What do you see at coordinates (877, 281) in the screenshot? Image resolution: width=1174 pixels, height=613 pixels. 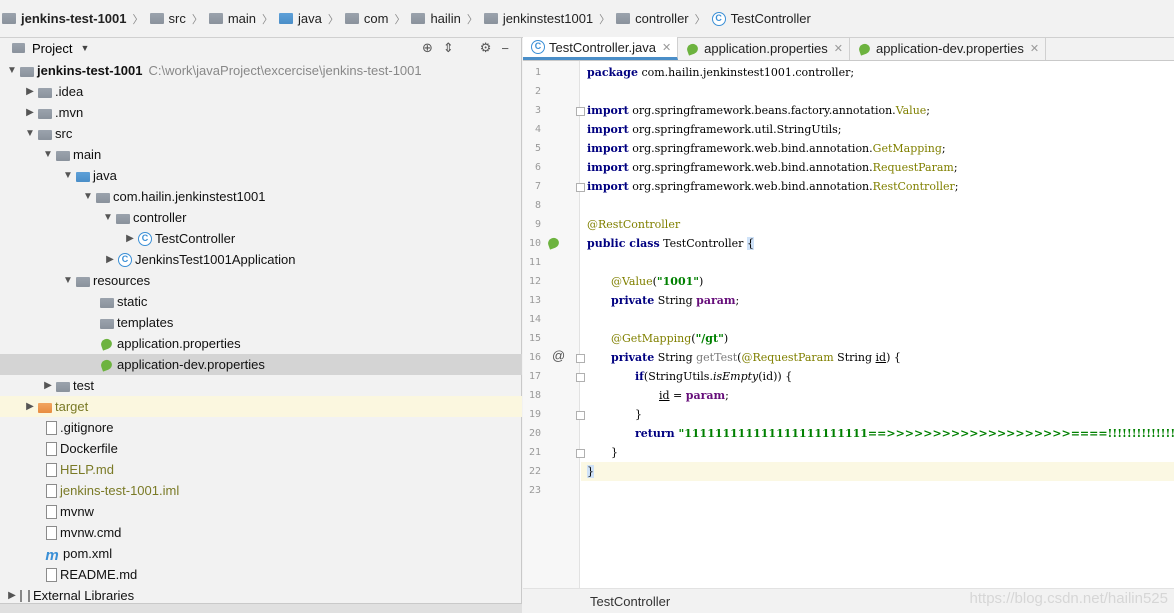 I see `code-line: @Value("1001")` at bounding box center [877, 281].